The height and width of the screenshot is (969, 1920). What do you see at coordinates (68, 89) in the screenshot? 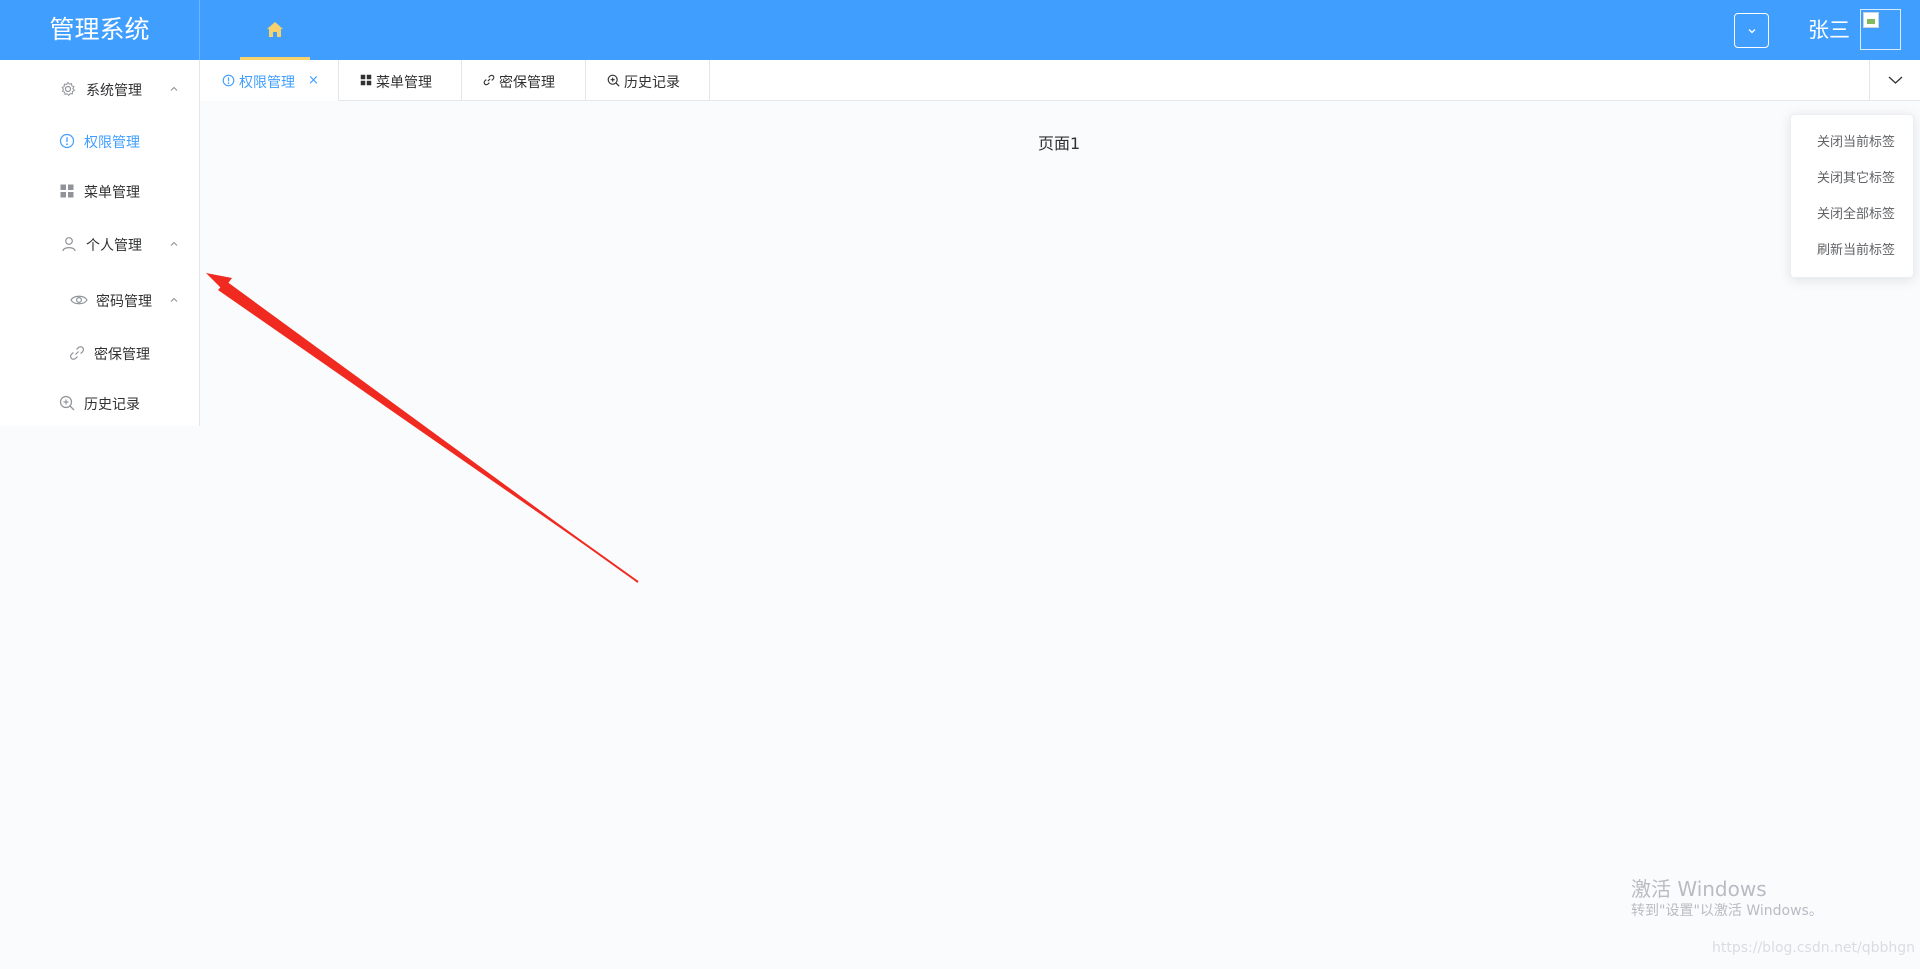
I see `gear-icon` at bounding box center [68, 89].